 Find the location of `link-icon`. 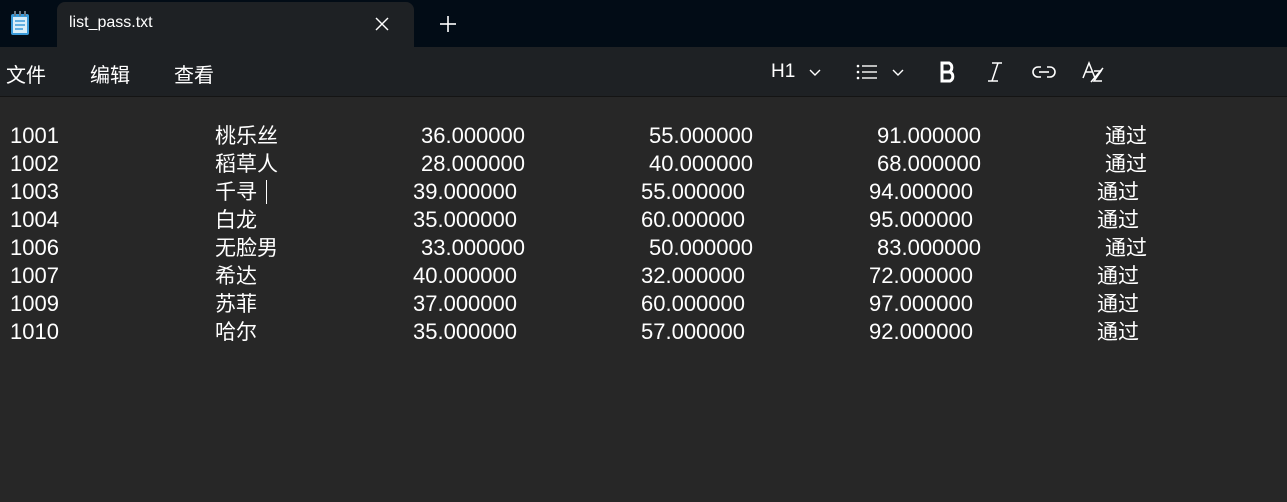

link-icon is located at coordinates (1044, 72).